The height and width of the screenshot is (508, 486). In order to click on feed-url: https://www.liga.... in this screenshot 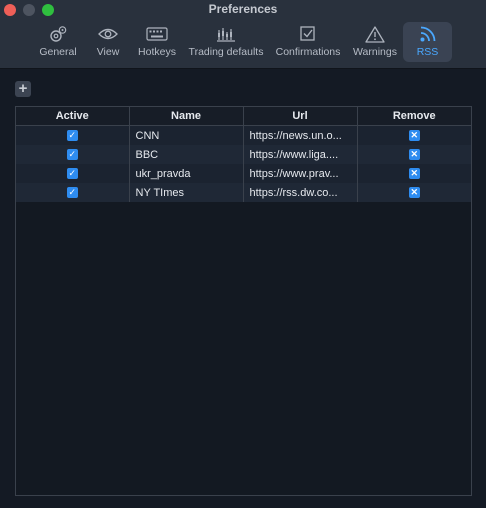, I will do `click(300, 154)`.